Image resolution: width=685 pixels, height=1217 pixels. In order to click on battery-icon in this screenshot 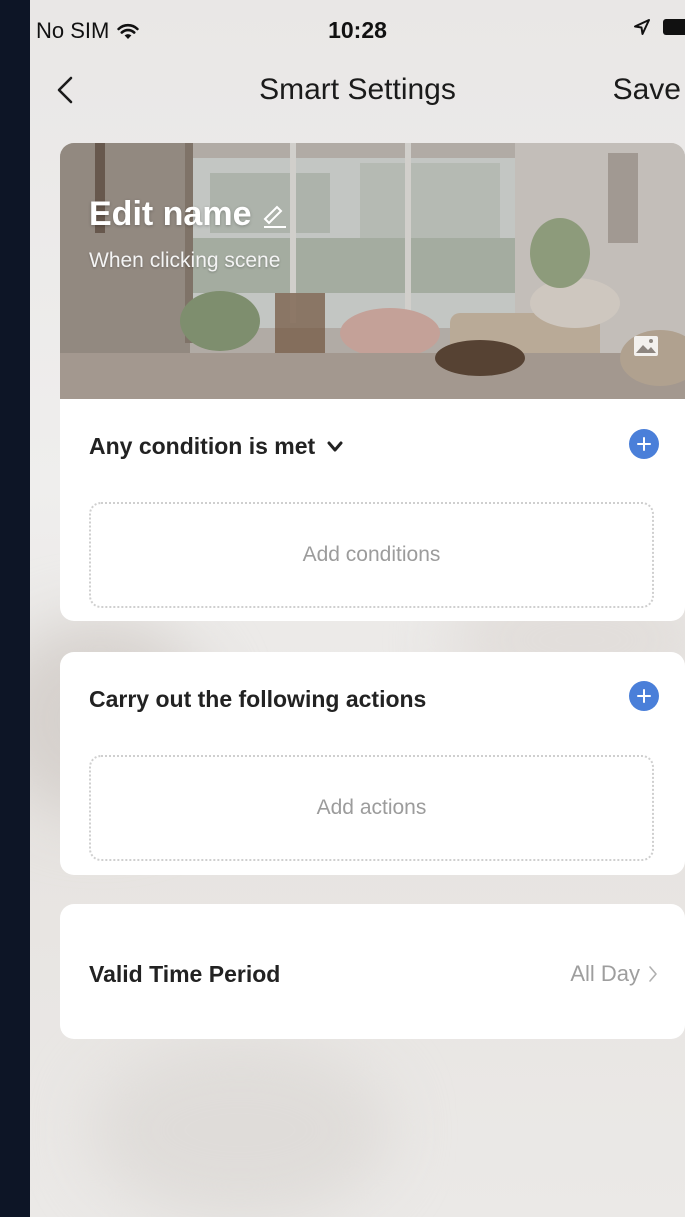, I will do `click(674, 27)`.